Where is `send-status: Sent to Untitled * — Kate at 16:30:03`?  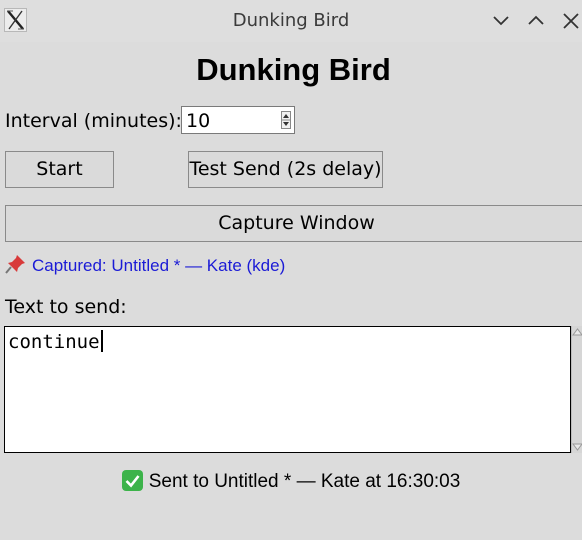 send-status: Sent to Untitled * — Kate at 16:30:03 is located at coordinates (291, 481).